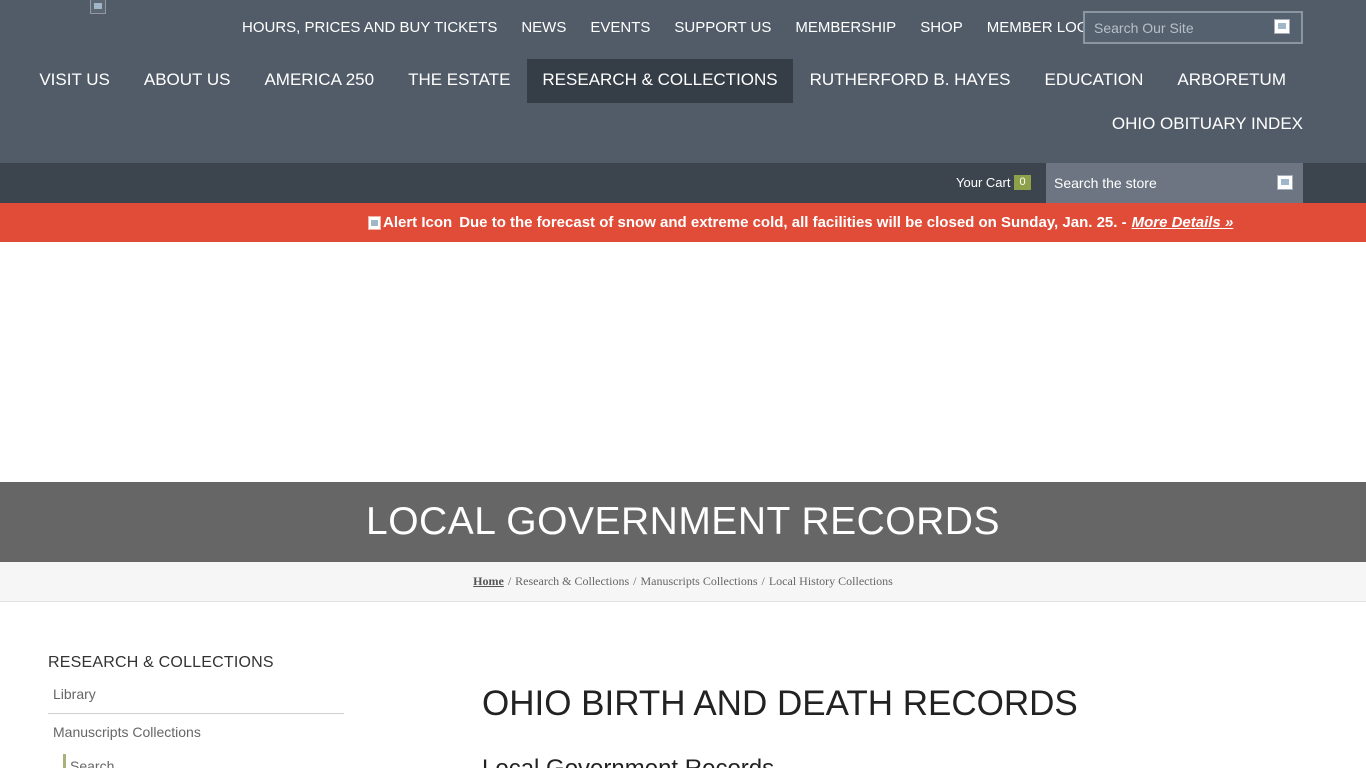  I want to click on sidebar-item-library: Library, so click(196, 700).